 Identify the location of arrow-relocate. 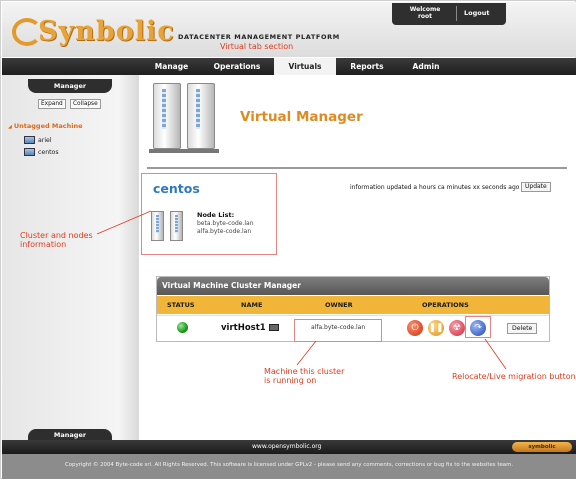
(495, 354).